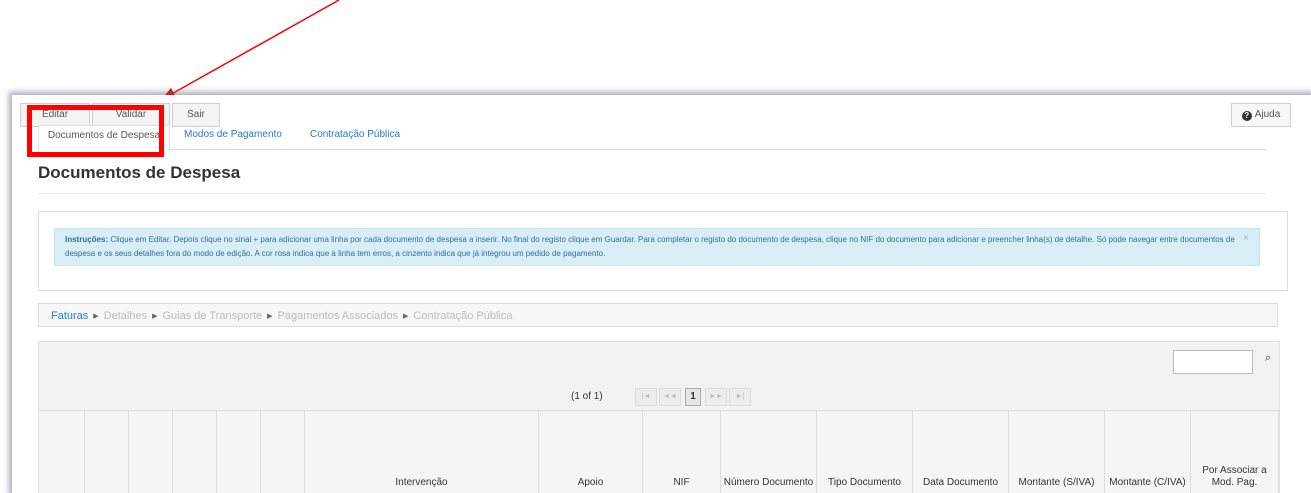 The width and height of the screenshot is (1311, 493). I want to click on column-header-13: Montante (S/IVA), so click(1057, 452).